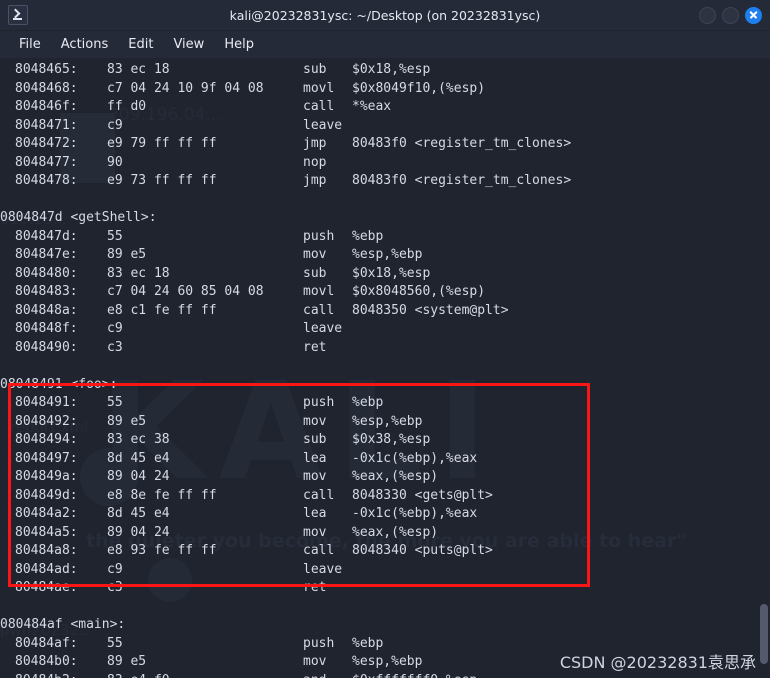 The height and width of the screenshot is (678, 770). I want to click on instruction-line: 80484a5: 89 04 24 mov %eax,(%esp), so click(285, 533).